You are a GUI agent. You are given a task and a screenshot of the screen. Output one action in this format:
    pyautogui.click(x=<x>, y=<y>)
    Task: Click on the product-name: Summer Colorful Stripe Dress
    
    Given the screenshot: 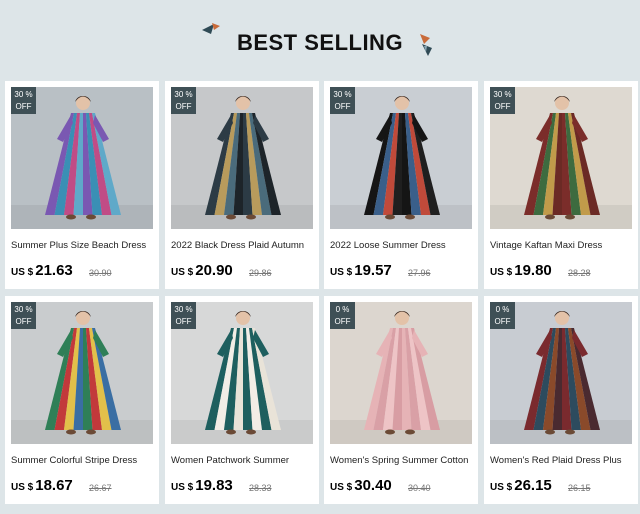 What is the action you would take?
    pyautogui.click(x=84, y=460)
    